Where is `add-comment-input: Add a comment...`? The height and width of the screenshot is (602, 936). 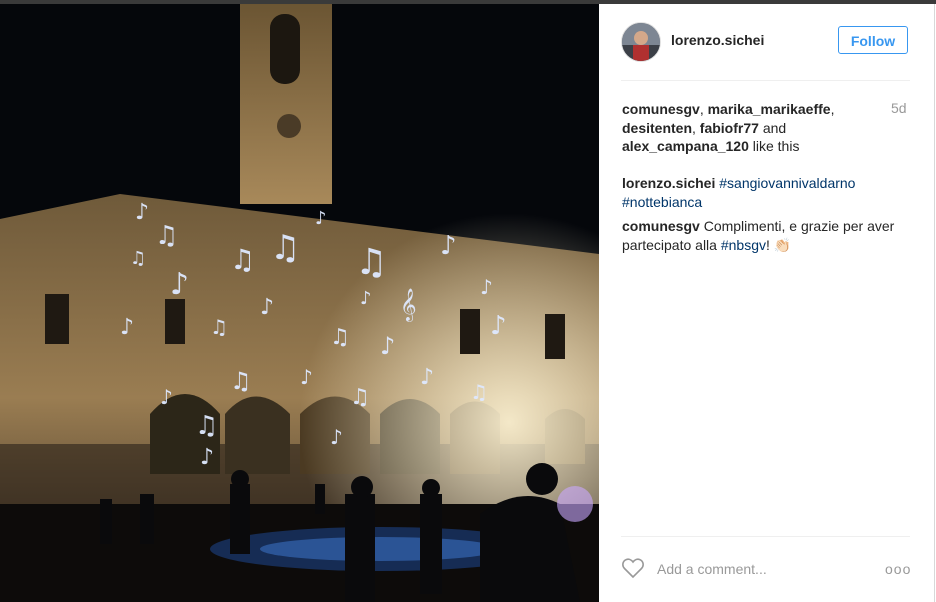 add-comment-input: Add a comment... is located at coordinates (712, 569).